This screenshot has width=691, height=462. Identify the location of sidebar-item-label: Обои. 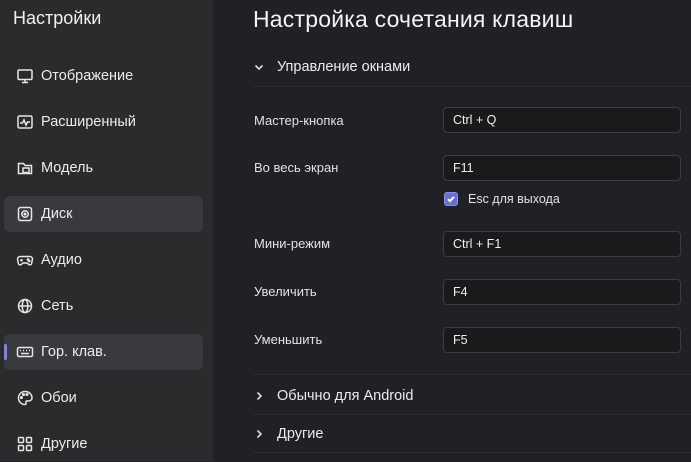
(59, 398).